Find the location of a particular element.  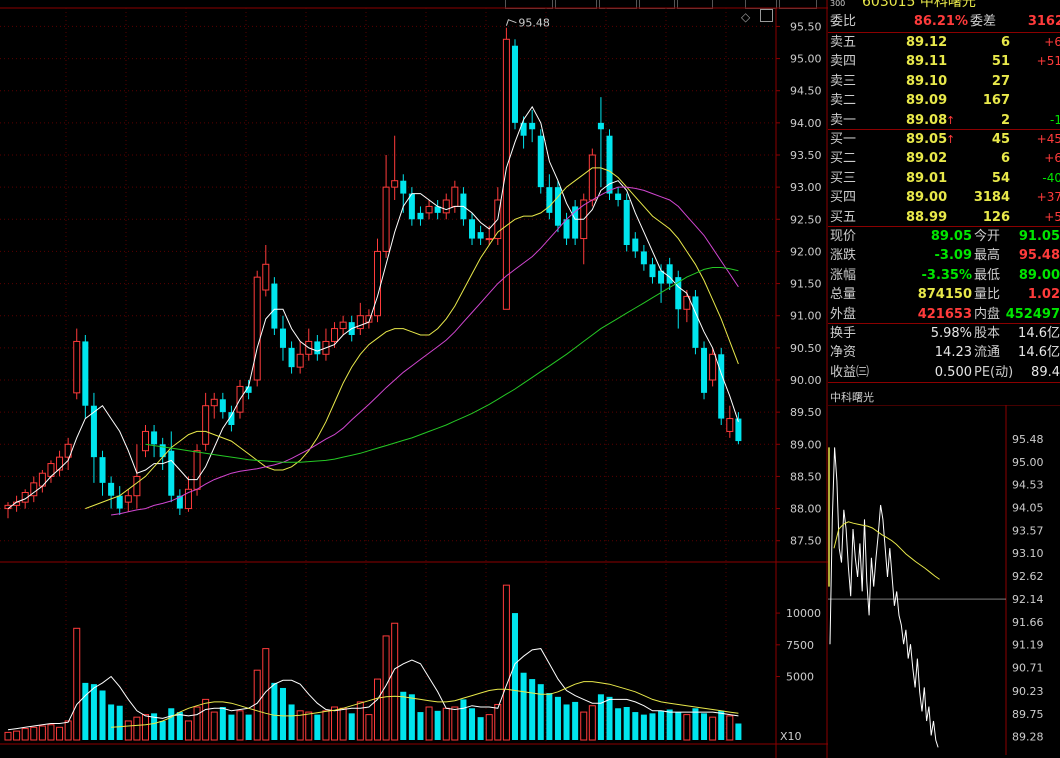

quote-row: 涨跌 -3.09 最高 95.48 is located at coordinates (944, 255).